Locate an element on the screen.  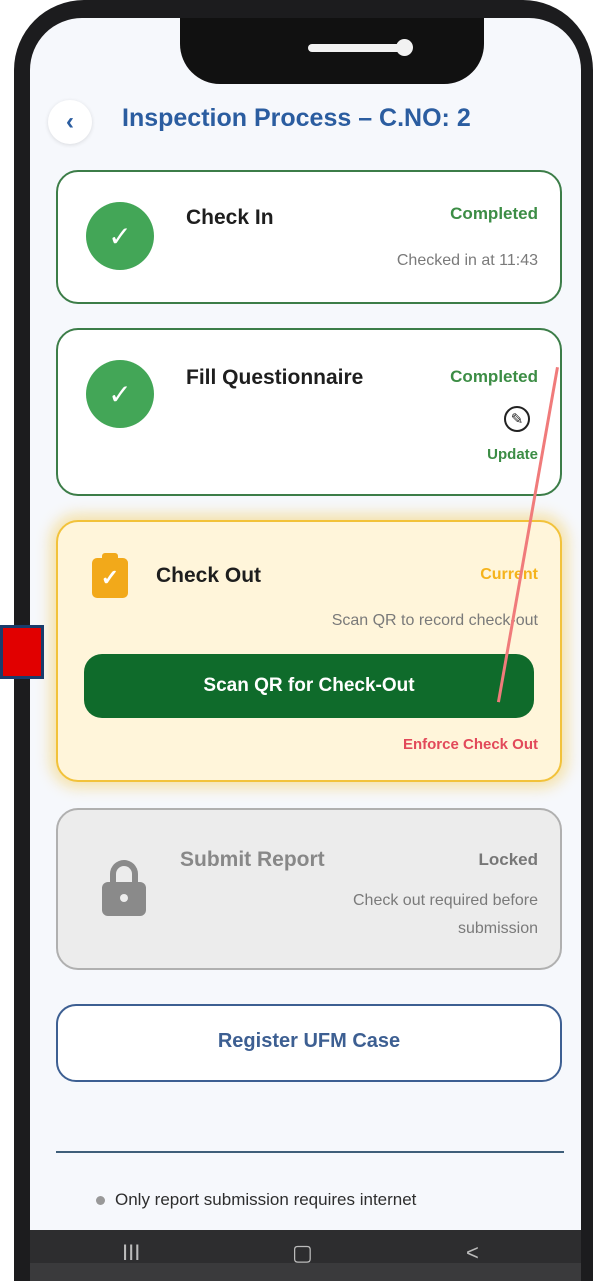
back-button: ‹ is located at coordinates (70, 122).